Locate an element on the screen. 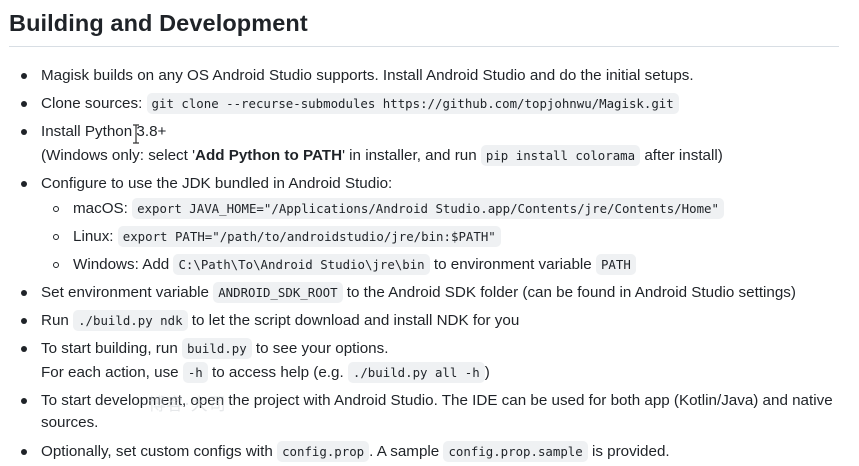 This screenshot has height=466, width=859. section-heading: Building and Development is located at coordinates (158, 23).